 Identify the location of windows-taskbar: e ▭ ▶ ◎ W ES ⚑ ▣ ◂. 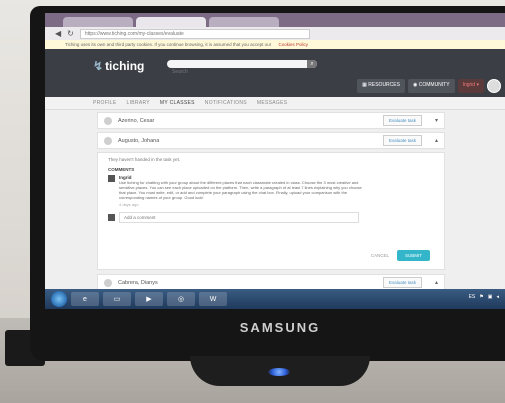
(275, 299).